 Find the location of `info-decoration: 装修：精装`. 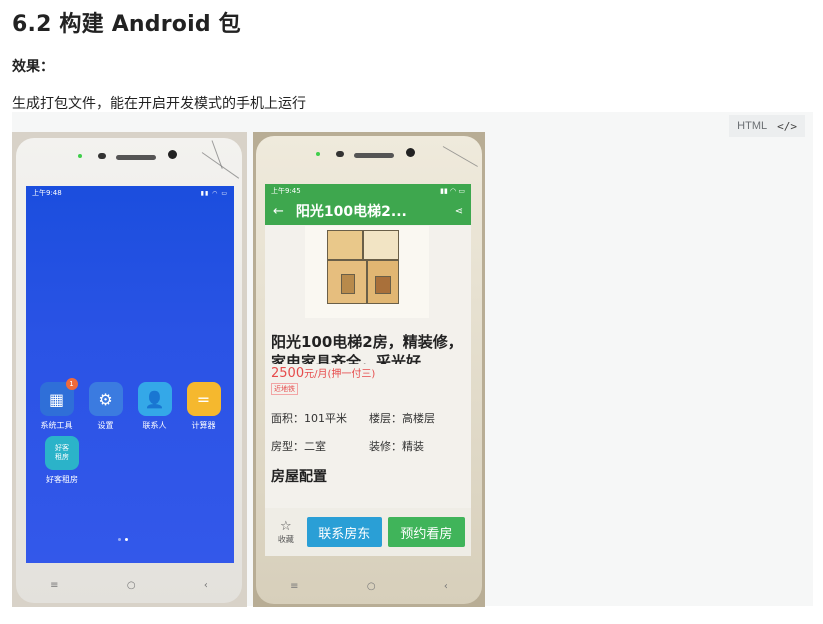

info-decoration: 装修：精装 is located at coordinates (396, 446).